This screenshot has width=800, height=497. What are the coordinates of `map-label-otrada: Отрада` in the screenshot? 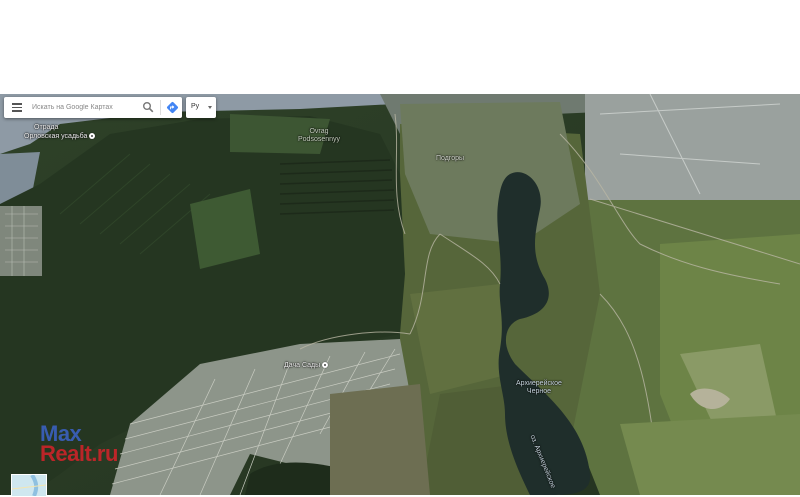 It's located at (46, 128).